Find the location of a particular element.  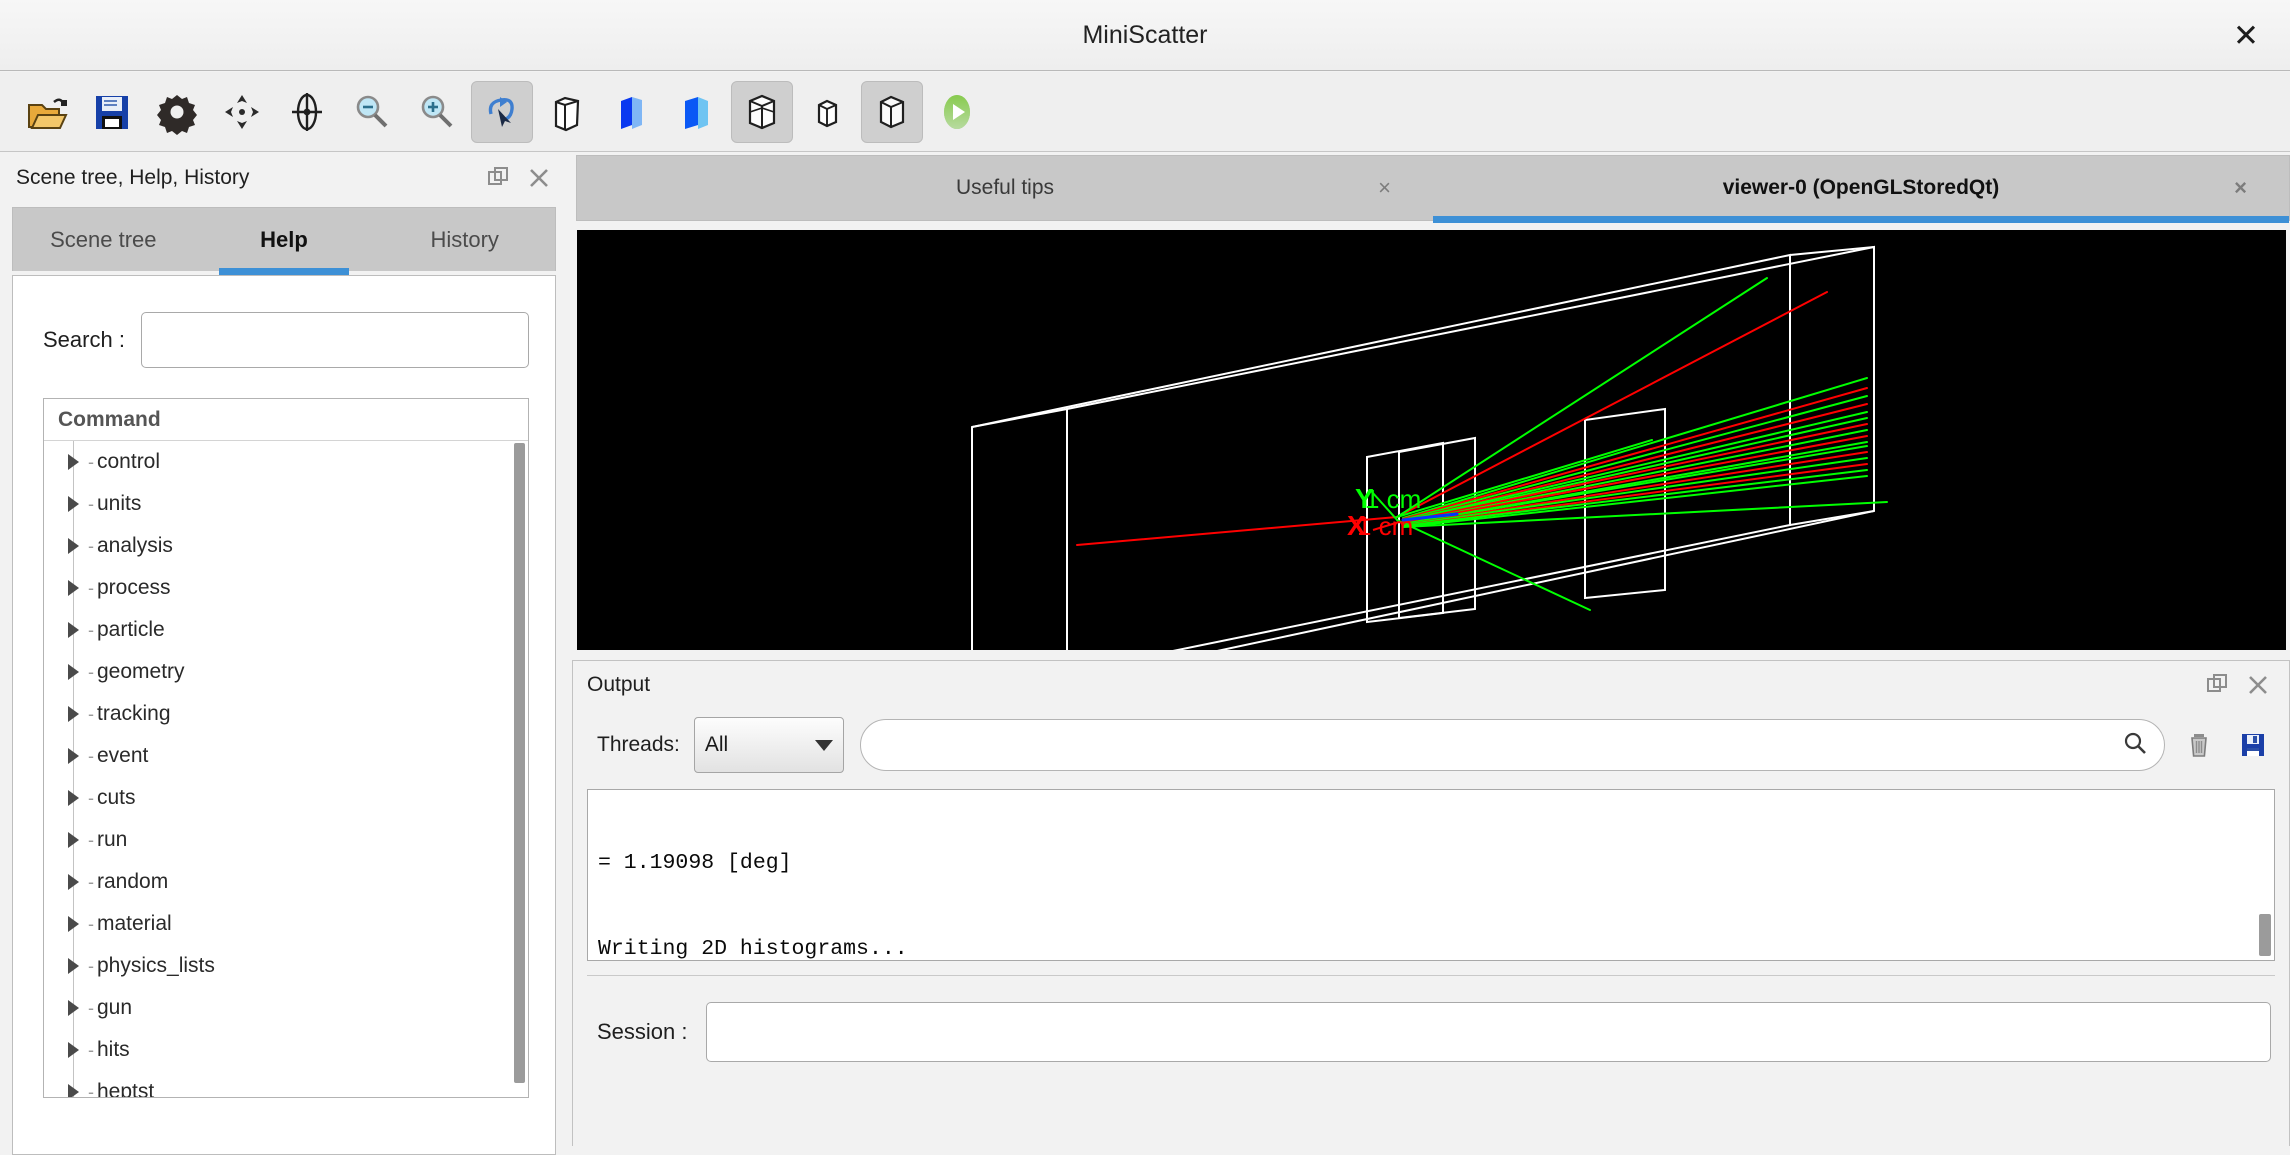

tree-item-label: particle is located at coordinates (131, 629).